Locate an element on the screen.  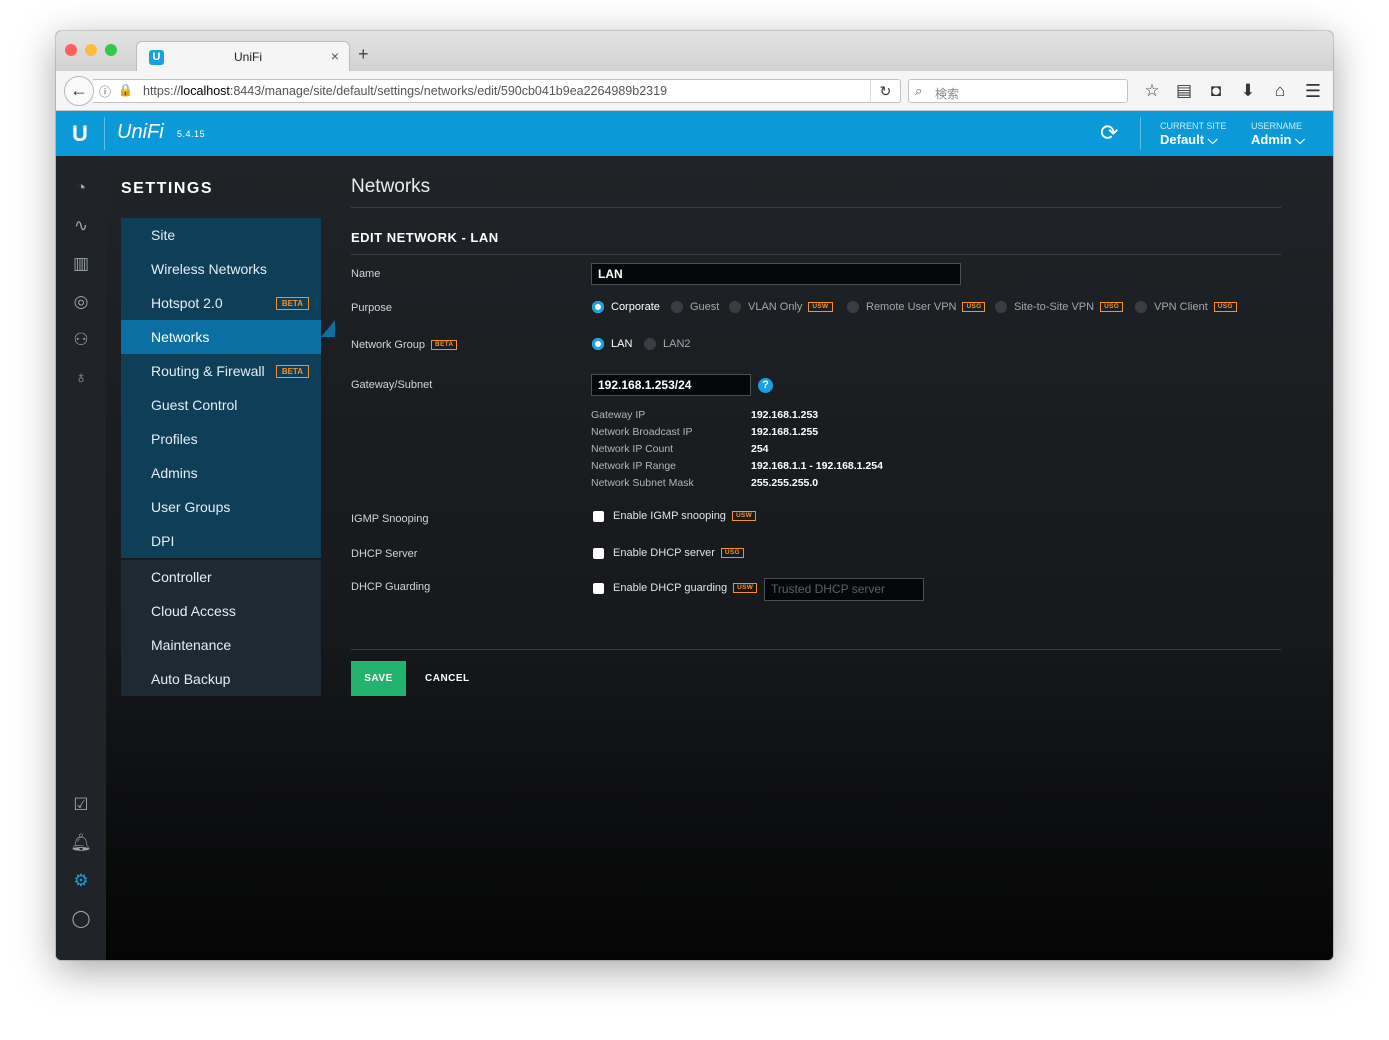
settings-item-networks: Networks is located at coordinates (221, 337).